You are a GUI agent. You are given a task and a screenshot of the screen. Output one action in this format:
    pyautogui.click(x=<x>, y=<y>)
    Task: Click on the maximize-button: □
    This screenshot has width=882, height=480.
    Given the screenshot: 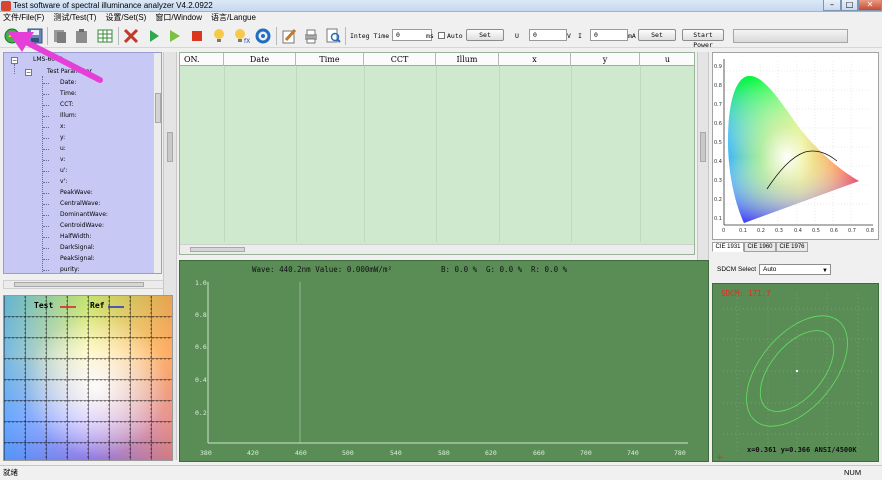 What is the action you would take?
    pyautogui.click(x=849, y=5)
    